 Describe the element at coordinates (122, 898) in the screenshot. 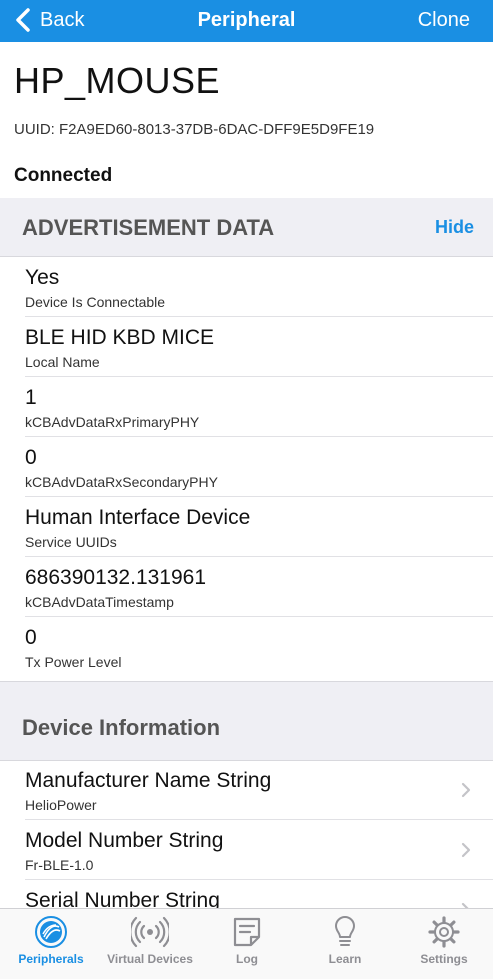

I see `characteristic-name: Serial Number String` at that location.